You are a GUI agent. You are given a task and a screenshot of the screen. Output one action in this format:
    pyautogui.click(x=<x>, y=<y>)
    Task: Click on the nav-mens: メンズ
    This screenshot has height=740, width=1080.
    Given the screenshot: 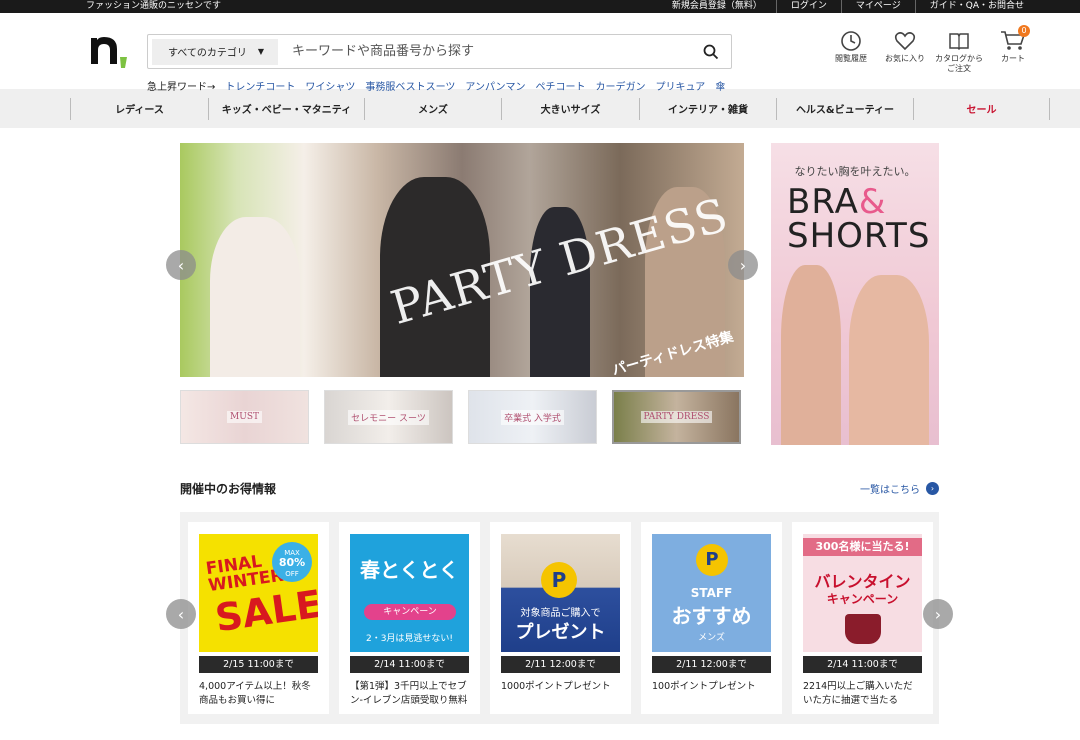 What is the action you would take?
    pyautogui.click(x=432, y=108)
    